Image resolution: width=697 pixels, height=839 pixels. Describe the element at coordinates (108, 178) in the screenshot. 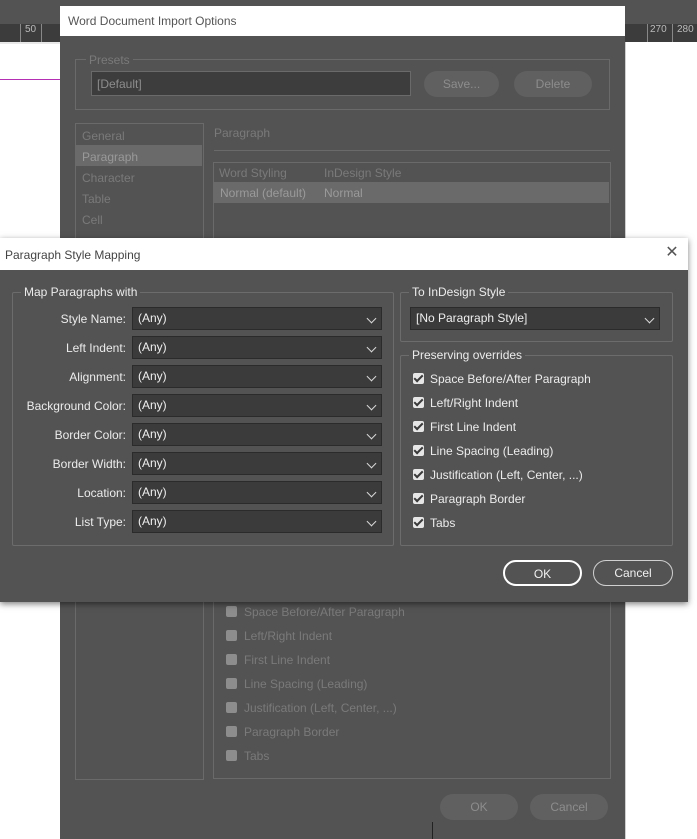

I see `nav-item-character: Character` at that location.